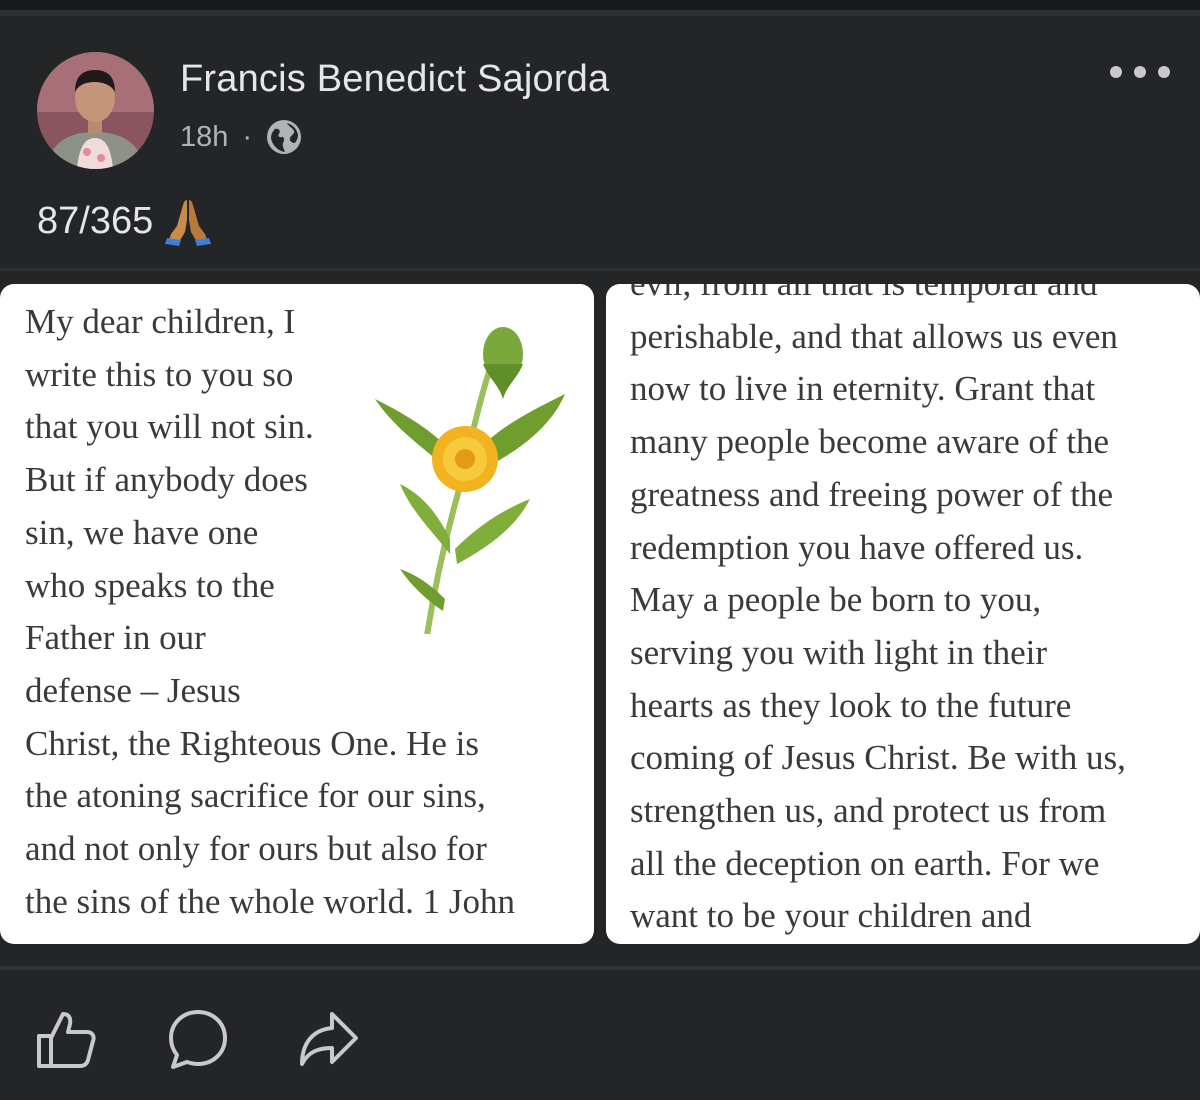 The image size is (1200, 1100). What do you see at coordinates (600, 13) in the screenshot?
I see `top-bar-divider` at bounding box center [600, 13].